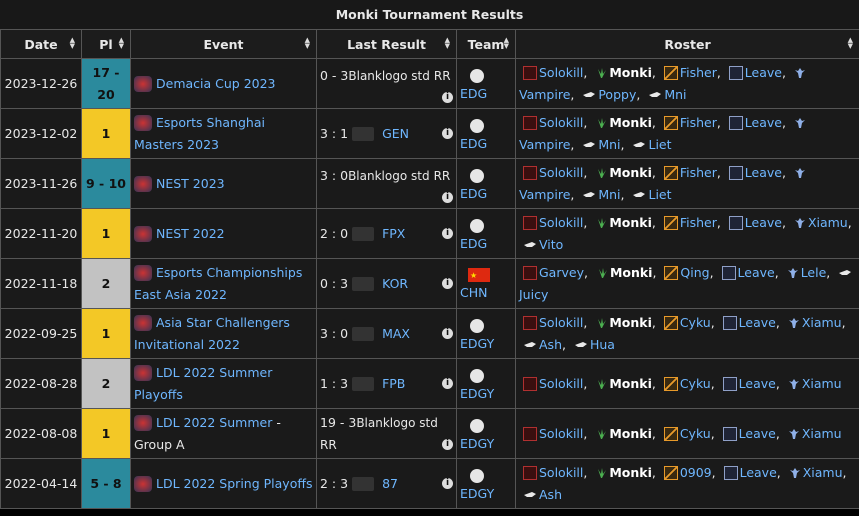 The image size is (859, 516). Describe the element at coordinates (533, 294) in the screenshot. I see `player-name: Juicy` at that location.